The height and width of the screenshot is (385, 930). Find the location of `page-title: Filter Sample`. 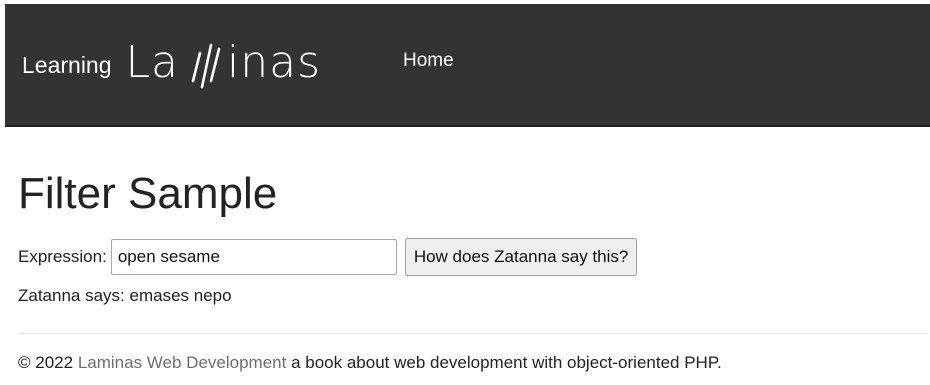

page-title: Filter Sample is located at coordinates (148, 193).